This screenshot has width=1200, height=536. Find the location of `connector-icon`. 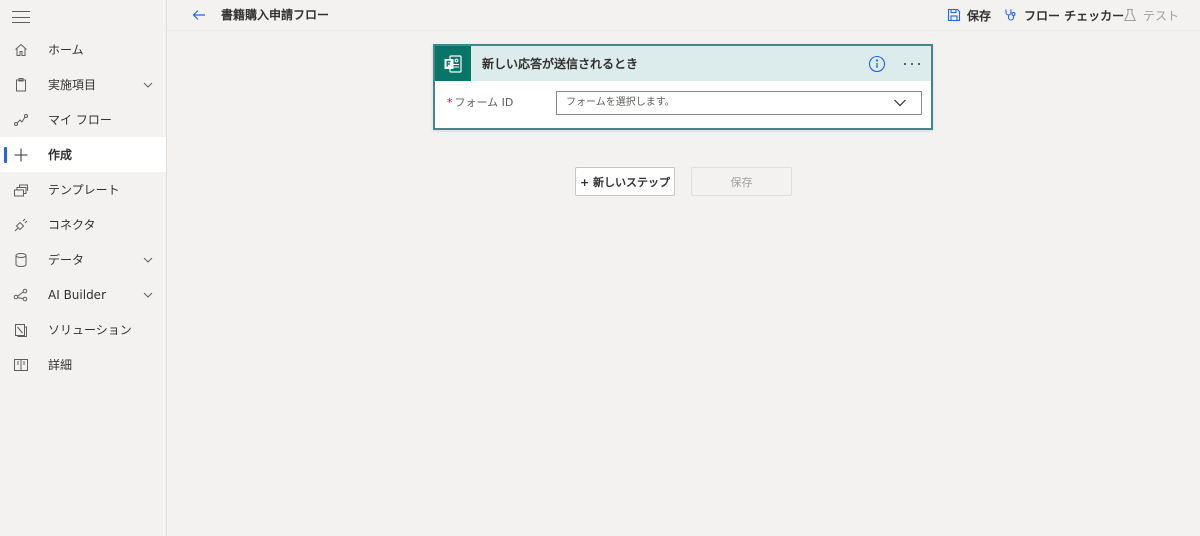

connector-icon is located at coordinates (21, 225).